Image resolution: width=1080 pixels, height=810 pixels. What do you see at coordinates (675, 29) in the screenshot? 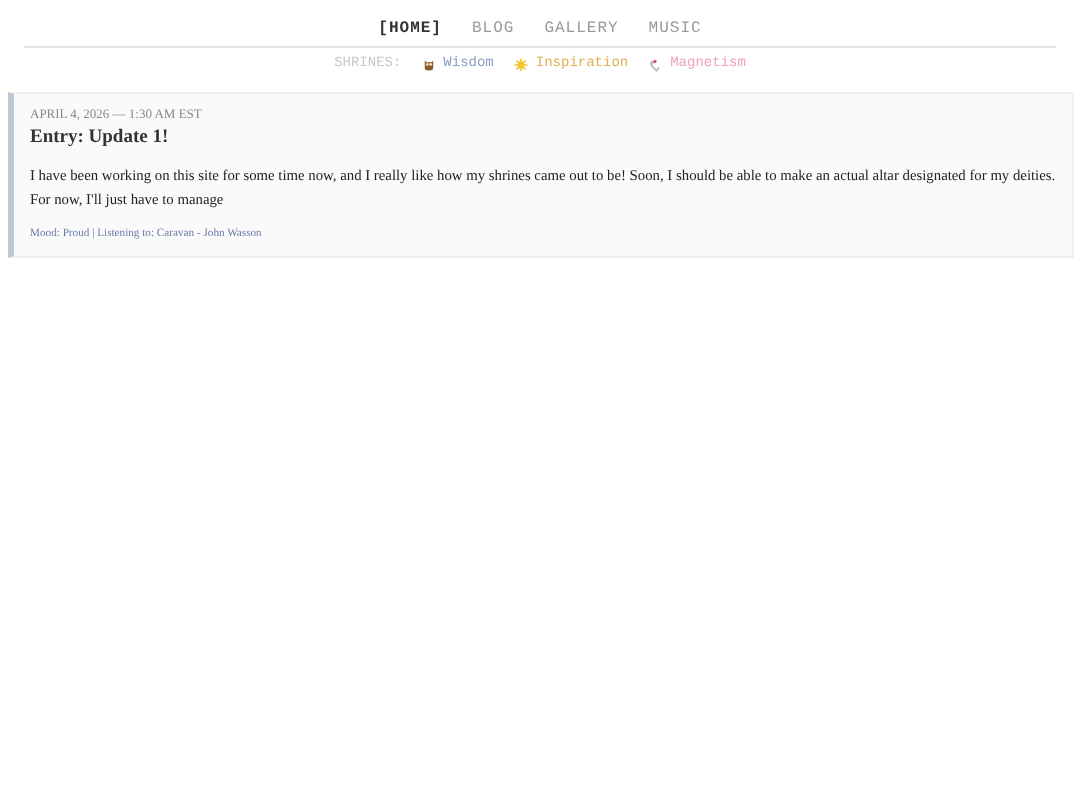
I see `nav-link: MUSIC` at bounding box center [675, 29].